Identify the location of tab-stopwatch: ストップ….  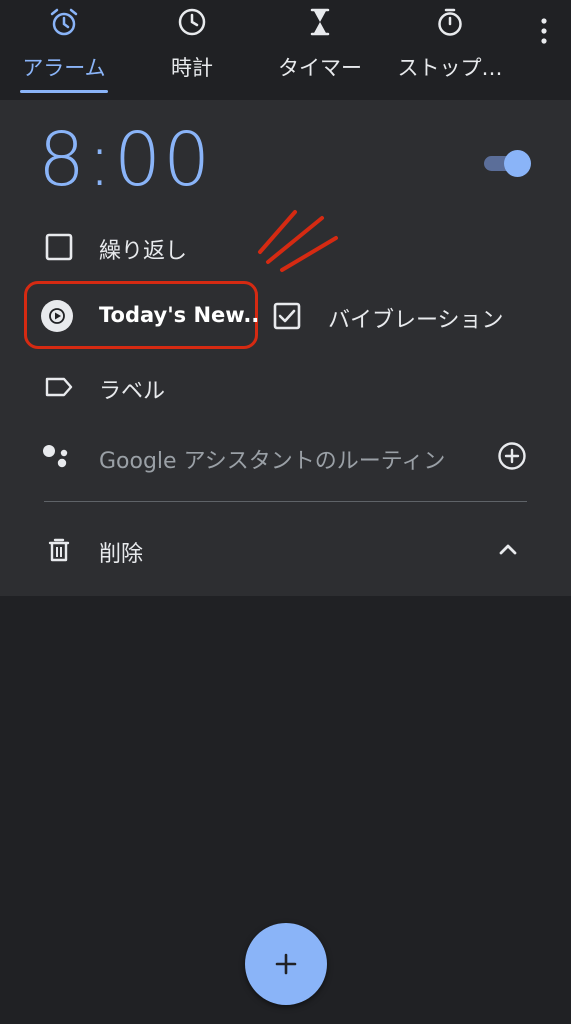
(450, 50).